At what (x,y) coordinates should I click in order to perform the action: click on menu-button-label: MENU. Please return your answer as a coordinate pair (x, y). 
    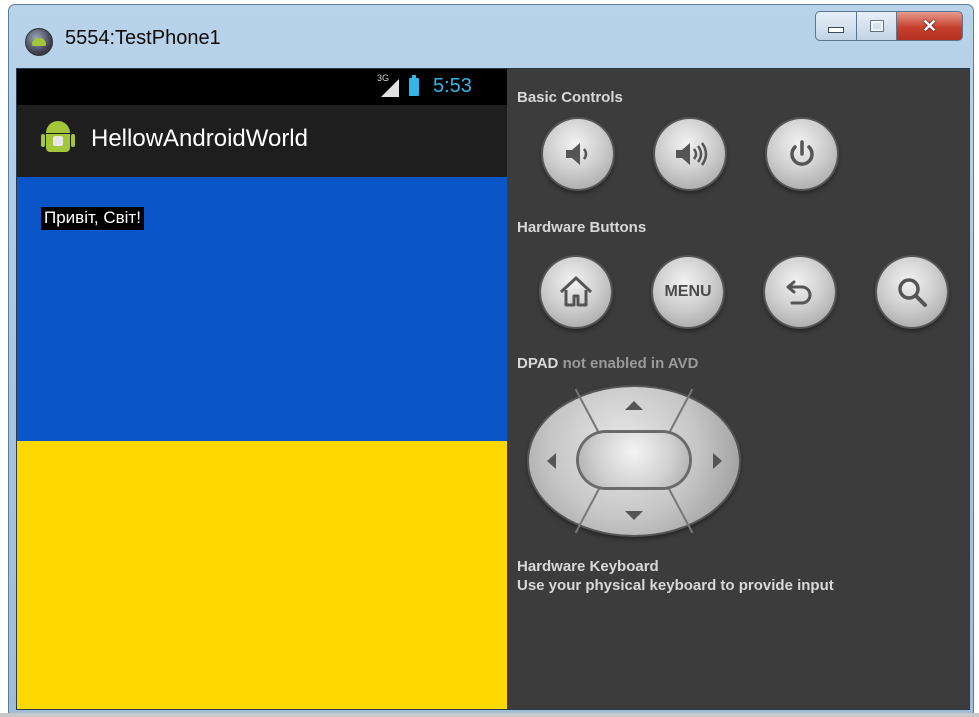
    Looking at the image, I should click on (688, 291).